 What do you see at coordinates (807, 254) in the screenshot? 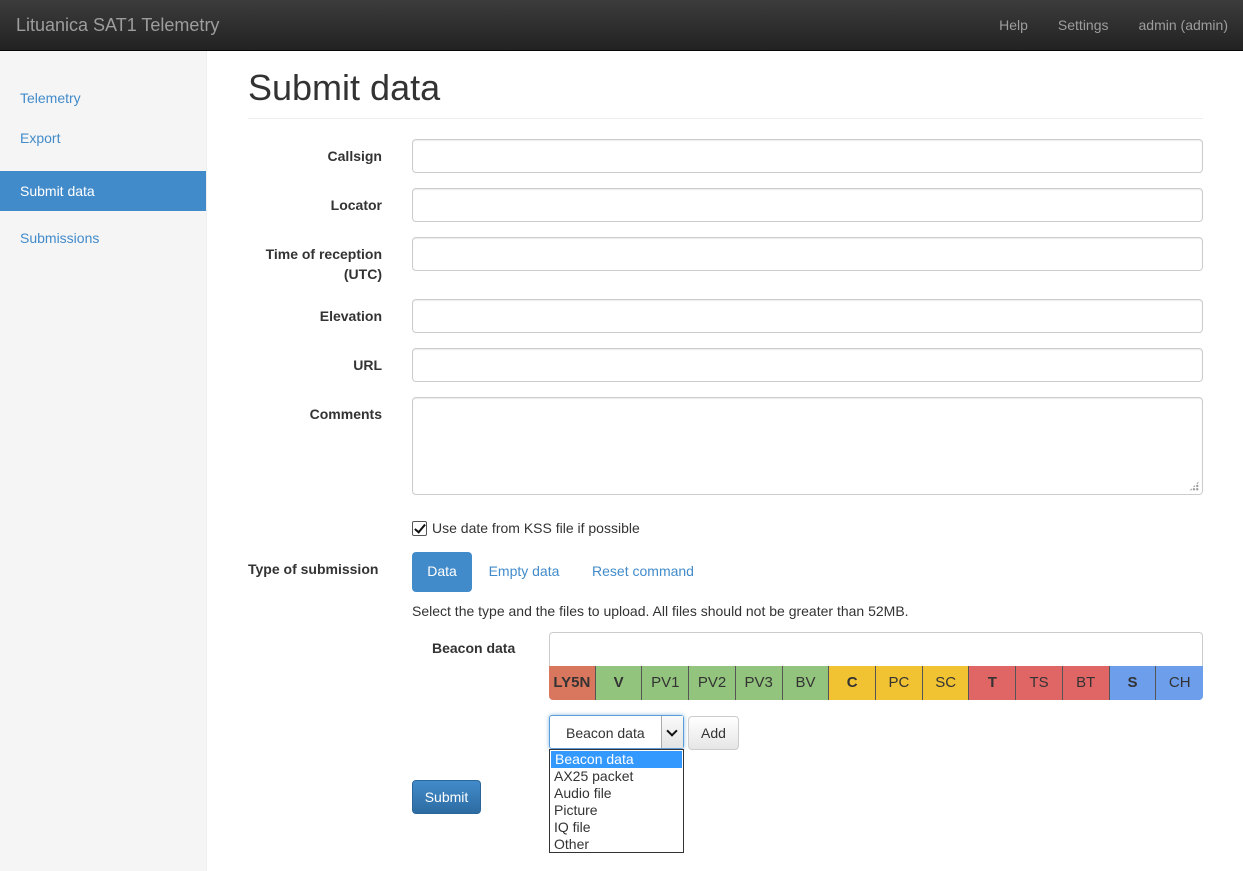
I see `time-of-reception-field` at bounding box center [807, 254].